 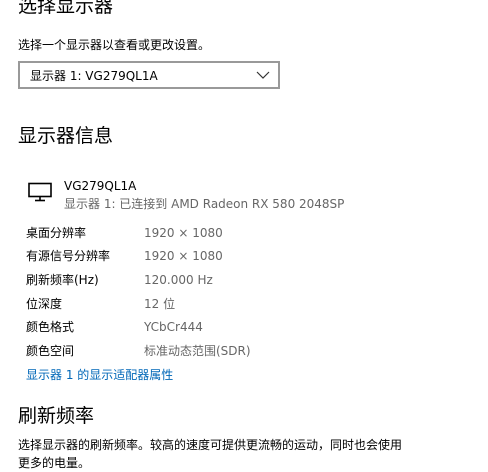 What do you see at coordinates (99, 375) in the screenshot?
I see `display-adapter-properties-link: 显示器 1 的显示适配器属性` at bounding box center [99, 375].